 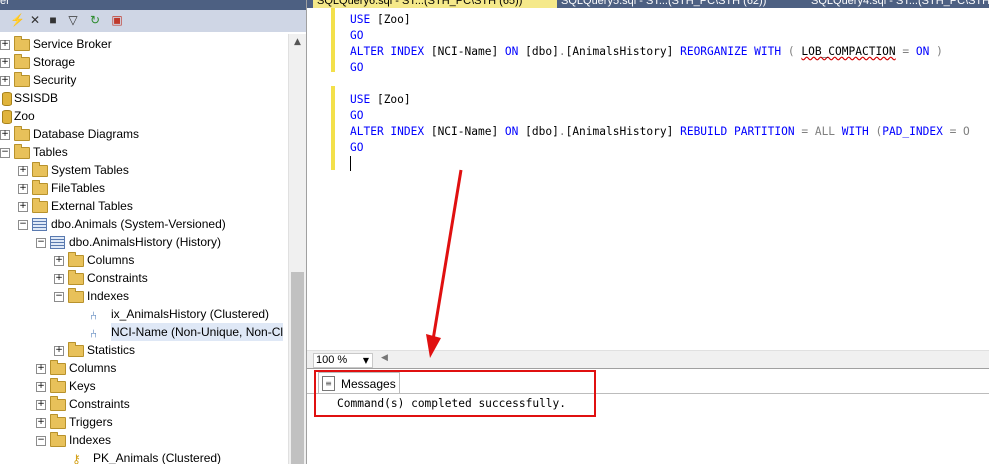 What do you see at coordinates (297, 42) in the screenshot?
I see `scroll-up-icon: ▲` at bounding box center [297, 42].